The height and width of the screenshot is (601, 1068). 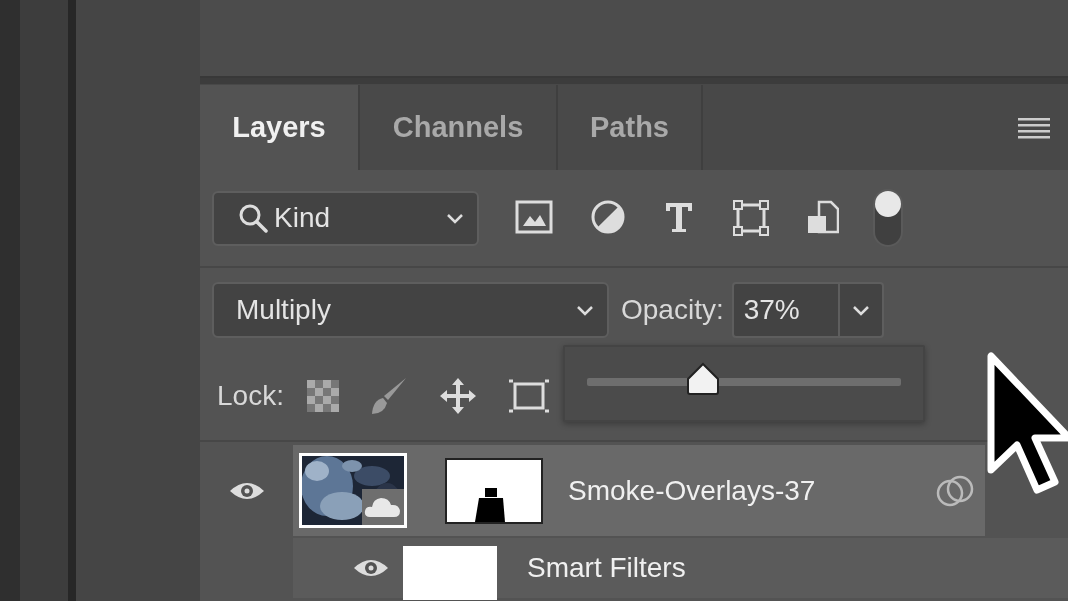 I want to click on layer-name: Smoke-Overlays-37, so click(x=751, y=490).